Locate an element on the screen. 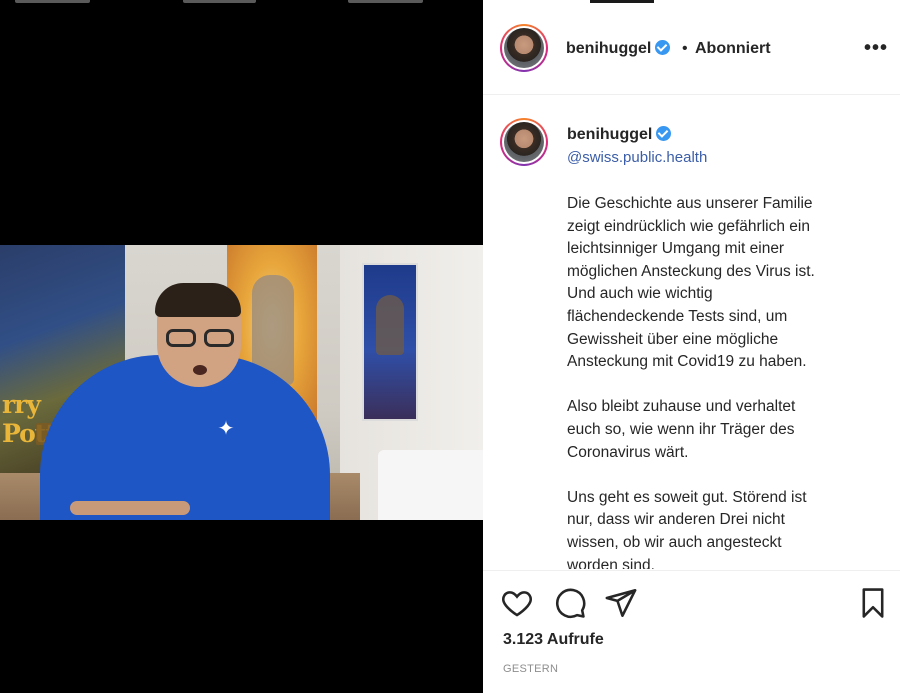  caption-mention-link: @swiss.public.health is located at coordinates (637, 157).